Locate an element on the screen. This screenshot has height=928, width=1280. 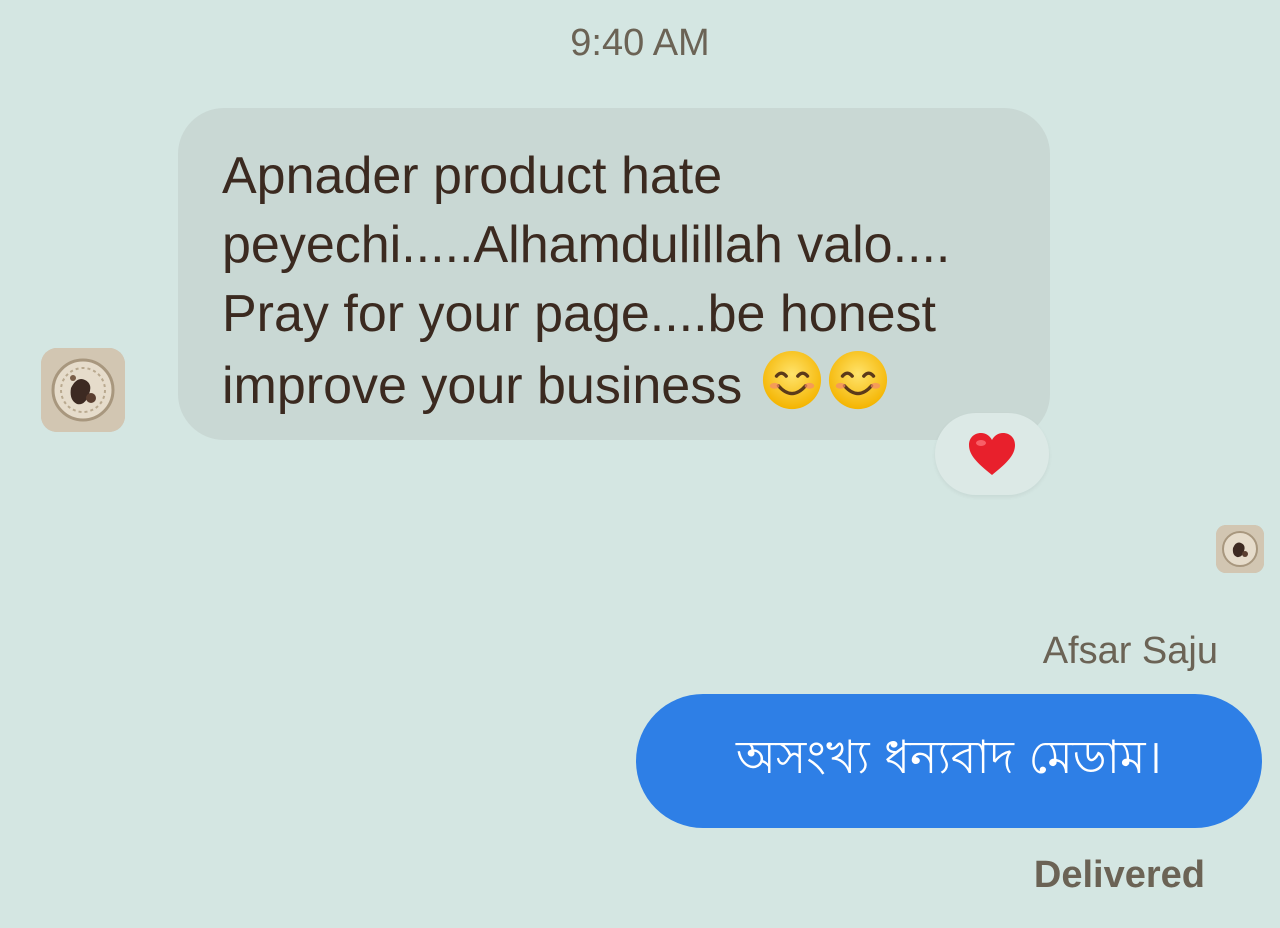
seen-by-avatar is located at coordinates (1240, 549).